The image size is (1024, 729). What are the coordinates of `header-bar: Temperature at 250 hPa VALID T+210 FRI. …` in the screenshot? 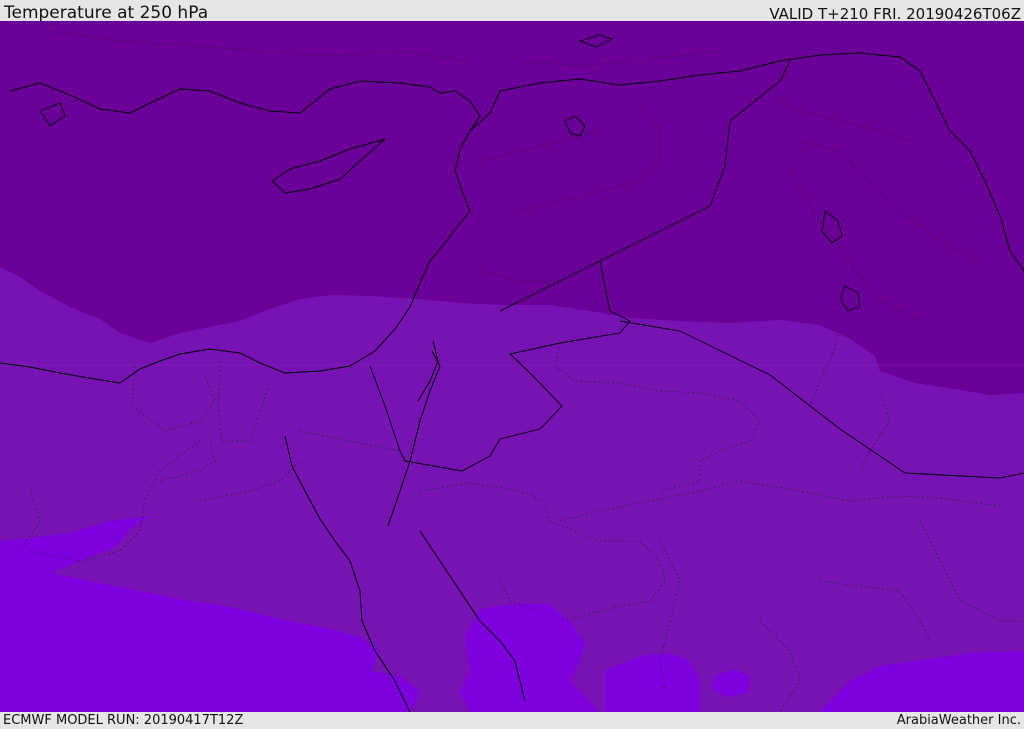 It's located at (512, 11).